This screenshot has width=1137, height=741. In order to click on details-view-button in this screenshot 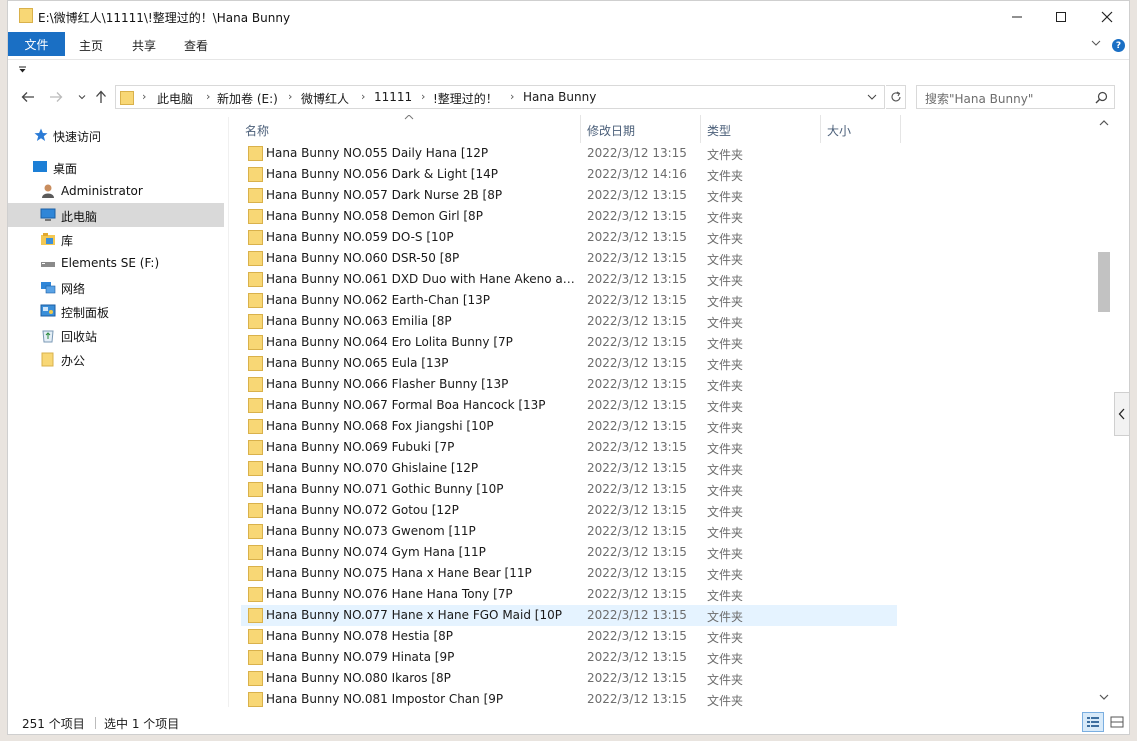, I will do `click(1093, 722)`.